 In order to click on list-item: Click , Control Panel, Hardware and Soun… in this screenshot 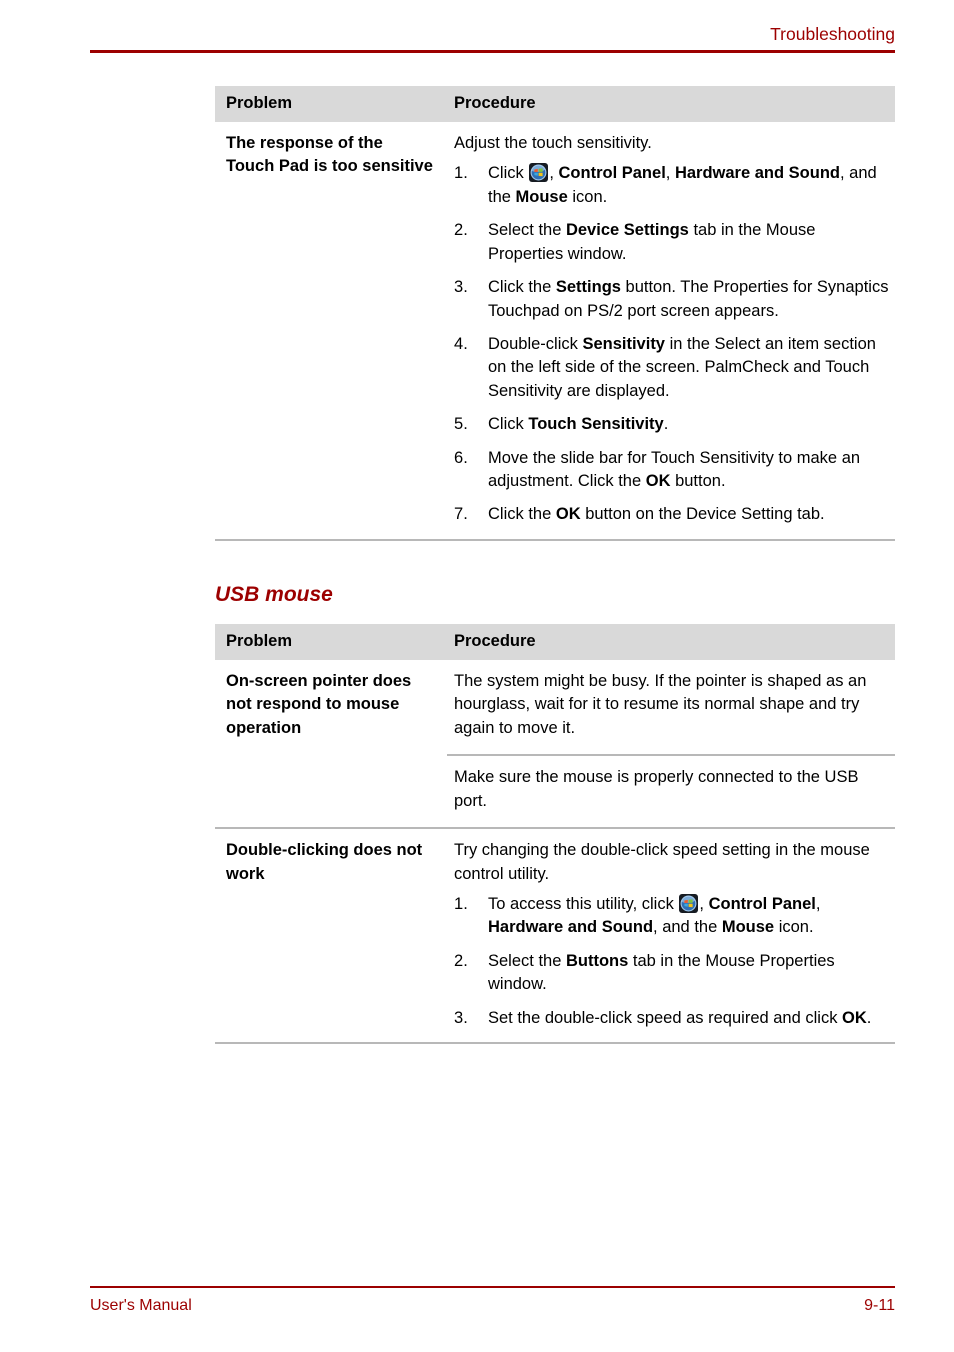, I will do `click(671, 185)`.